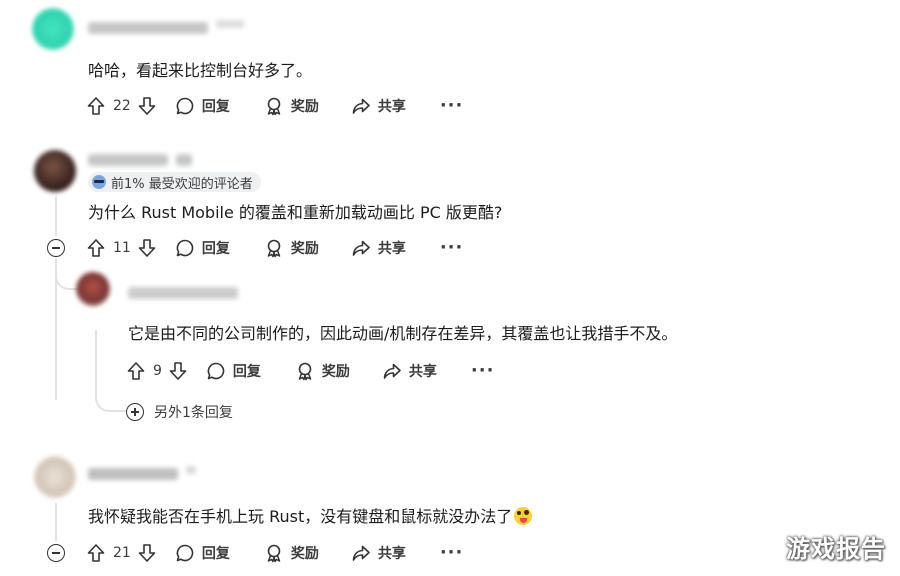 The width and height of the screenshot is (900, 576). I want to click on plus-circle-icon, so click(135, 412).